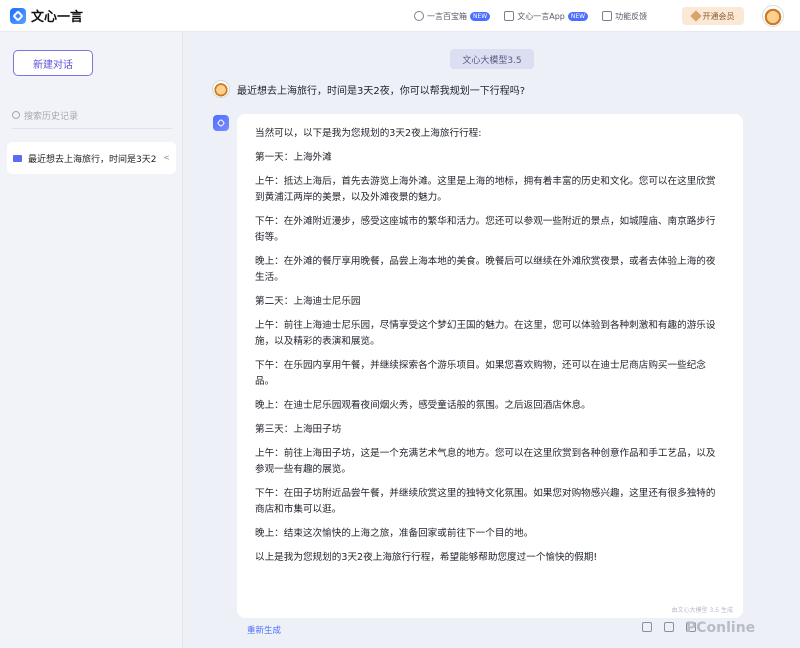 The height and width of the screenshot is (648, 800). I want to click on app-title: 文心一言, so click(57, 17).